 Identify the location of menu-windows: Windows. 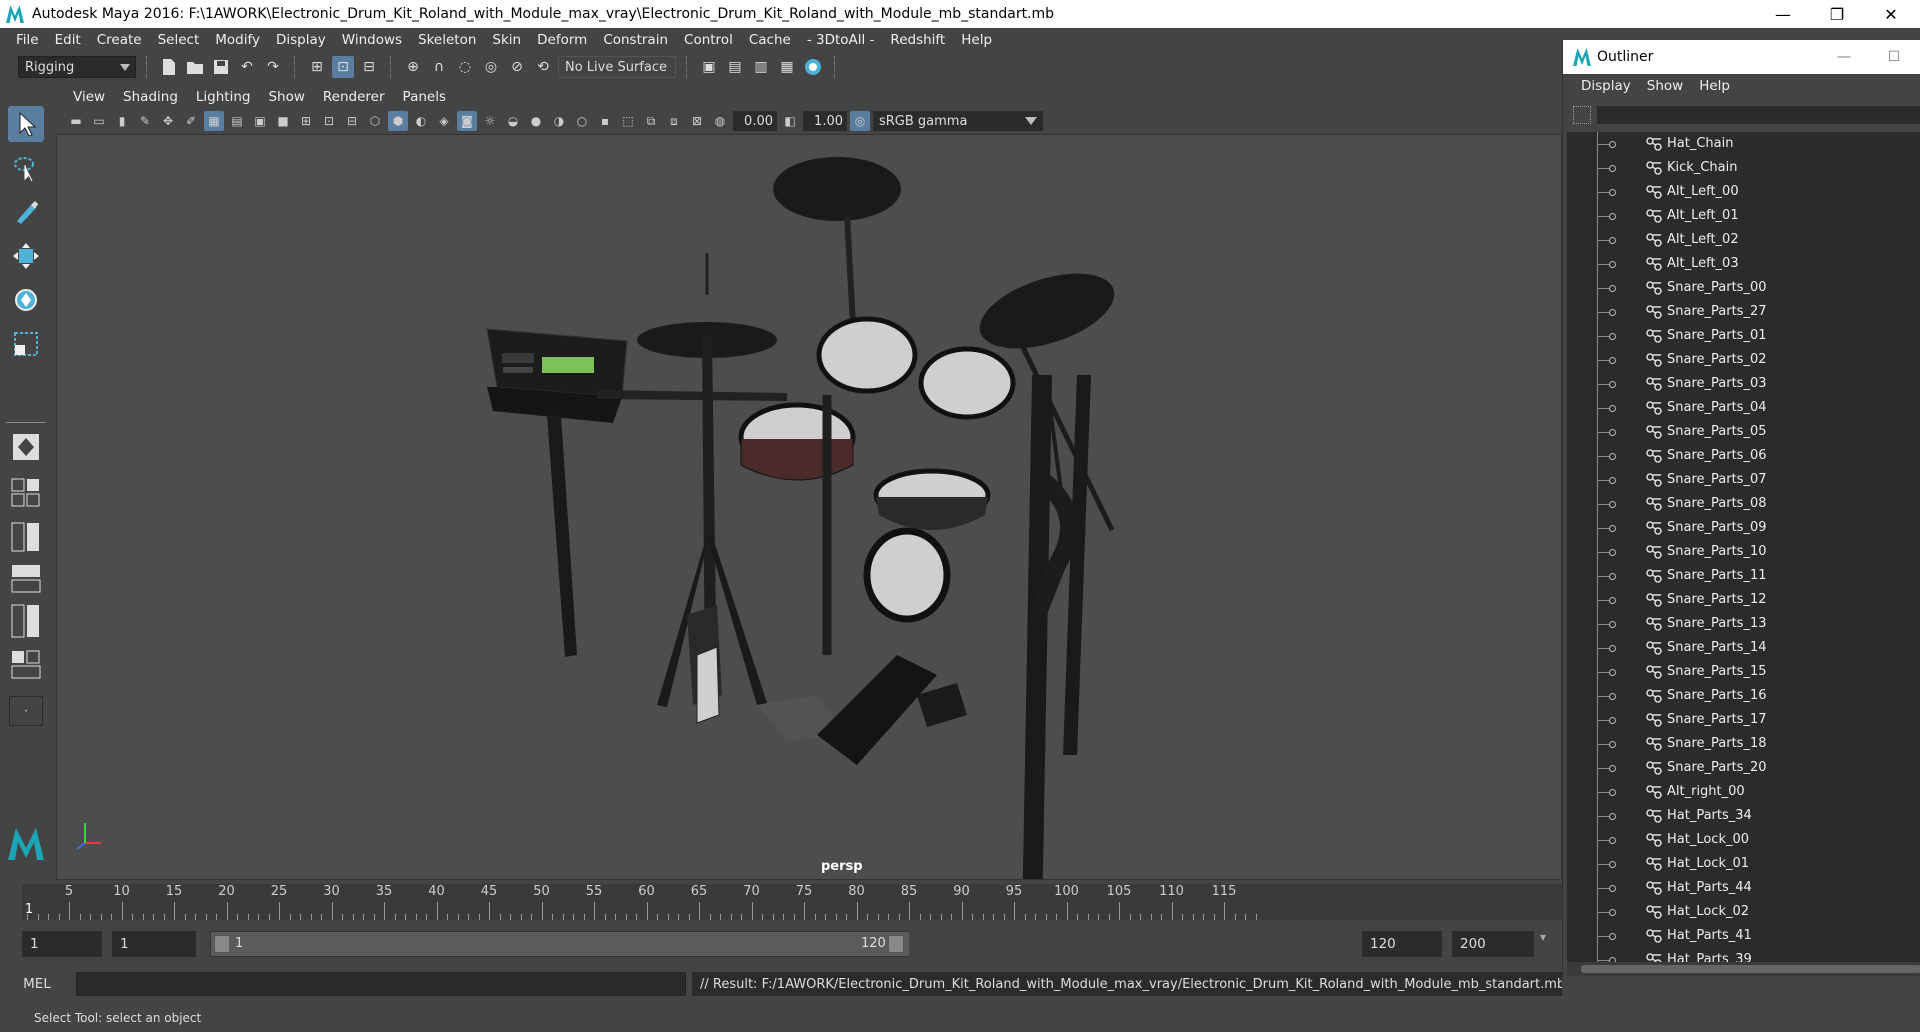
(372, 40).